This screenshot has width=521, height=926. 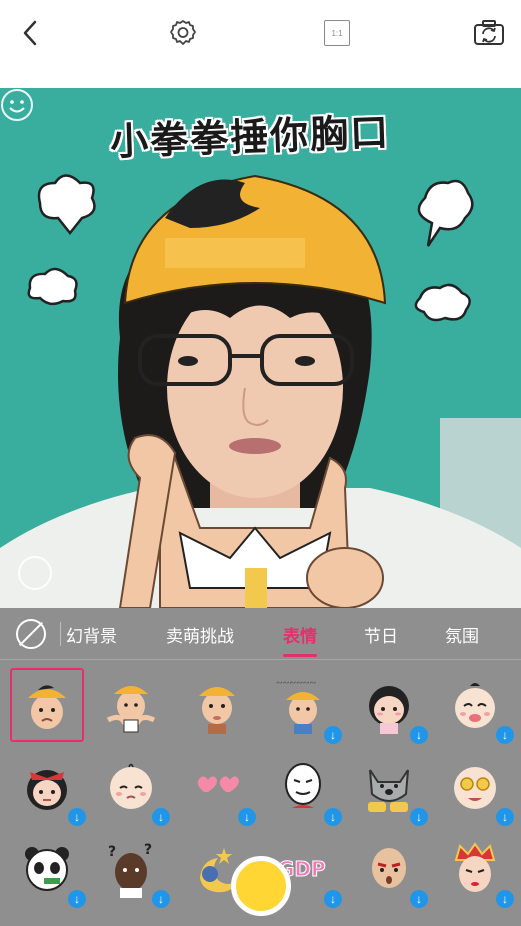 I want to click on settings-button, so click(x=183, y=33).